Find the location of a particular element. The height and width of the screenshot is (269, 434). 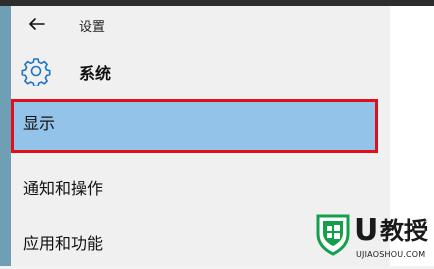

watermark-domain: UJIAOSHOU.COM is located at coordinates (391, 254).